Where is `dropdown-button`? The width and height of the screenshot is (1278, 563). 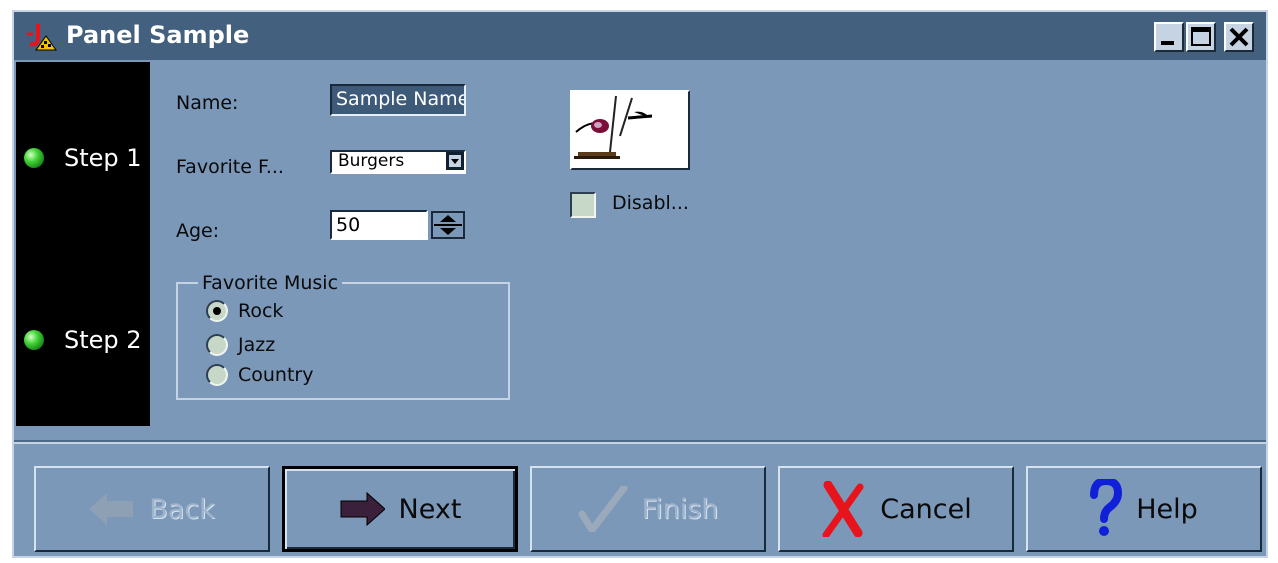 dropdown-button is located at coordinates (455, 161).